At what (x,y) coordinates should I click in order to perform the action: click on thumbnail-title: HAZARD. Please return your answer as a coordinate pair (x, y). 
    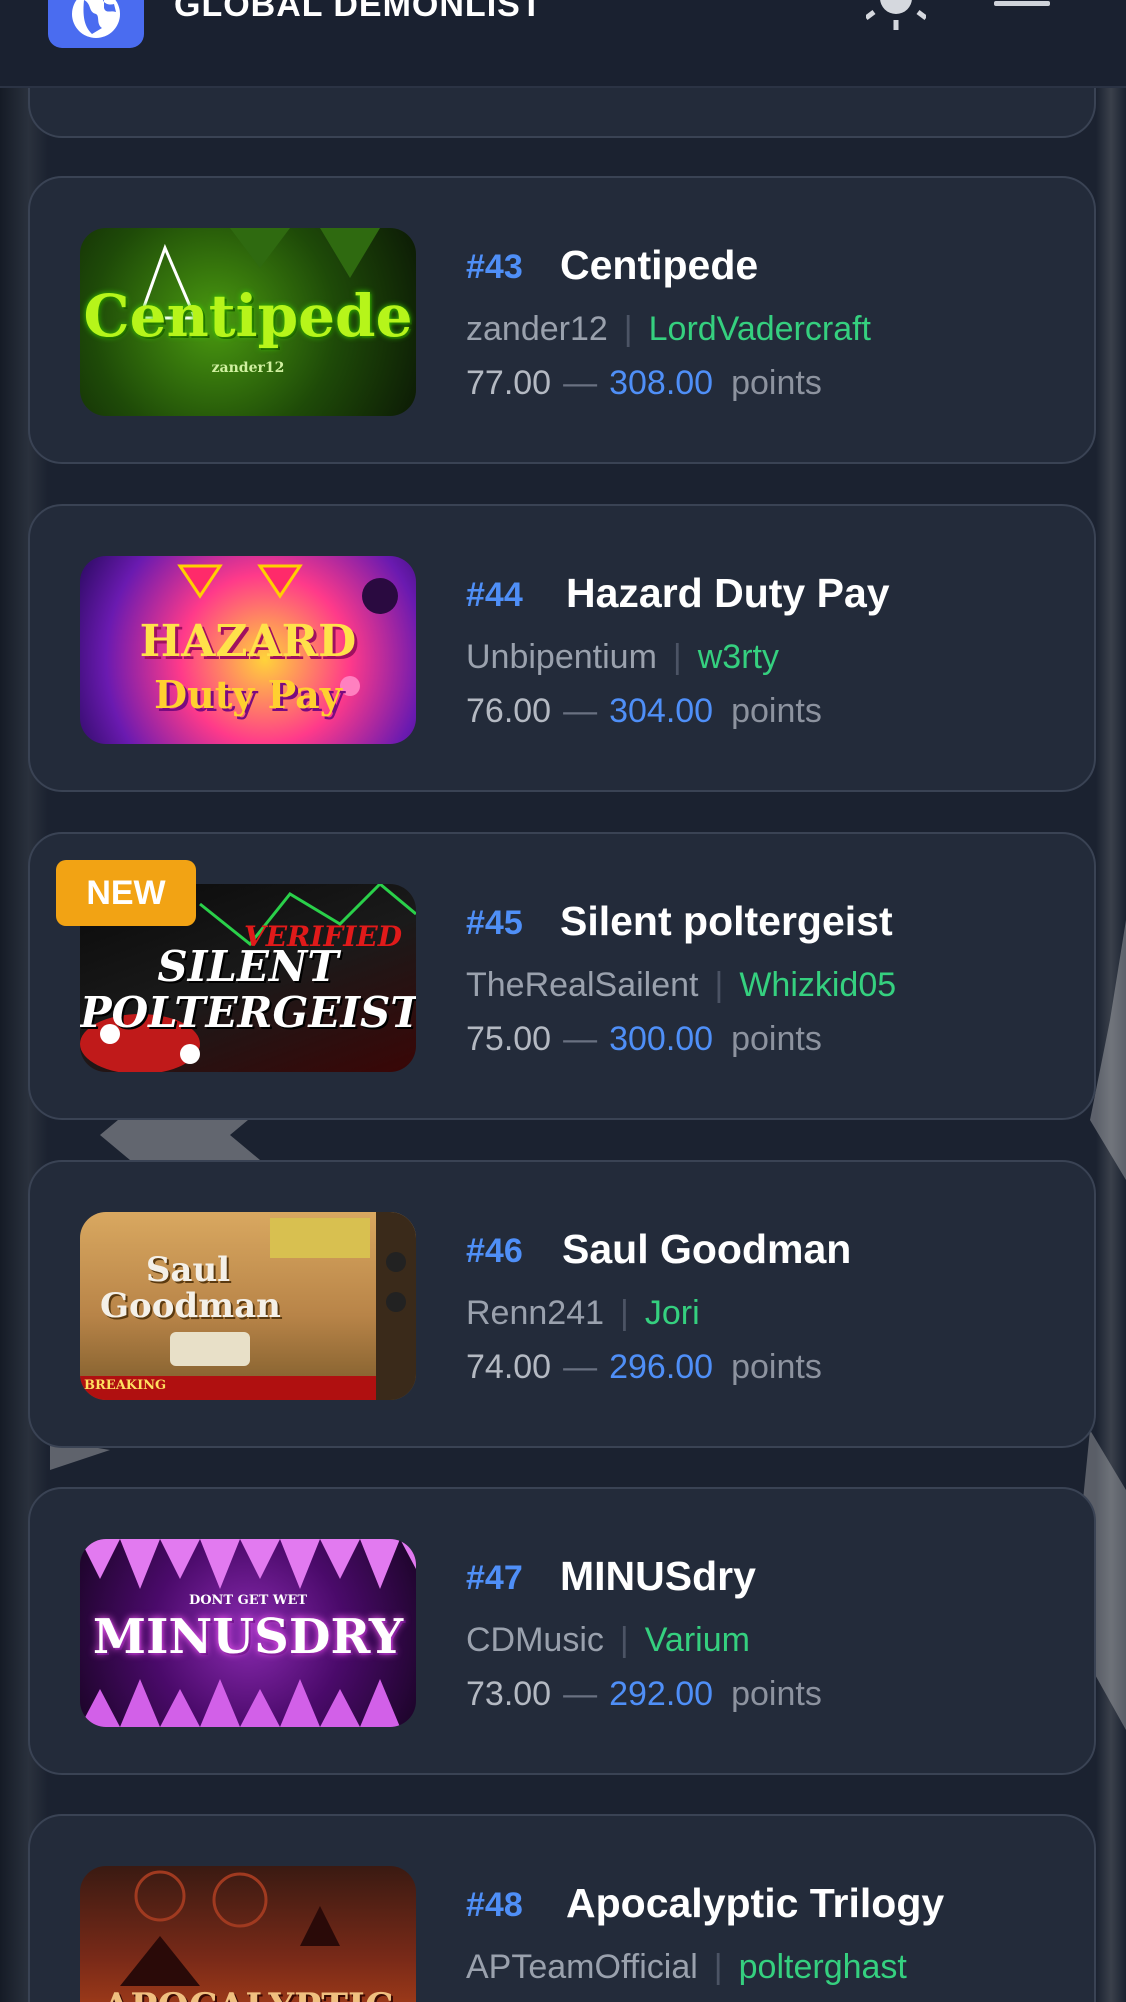
    Looking at the image, I should click on (248, 641).